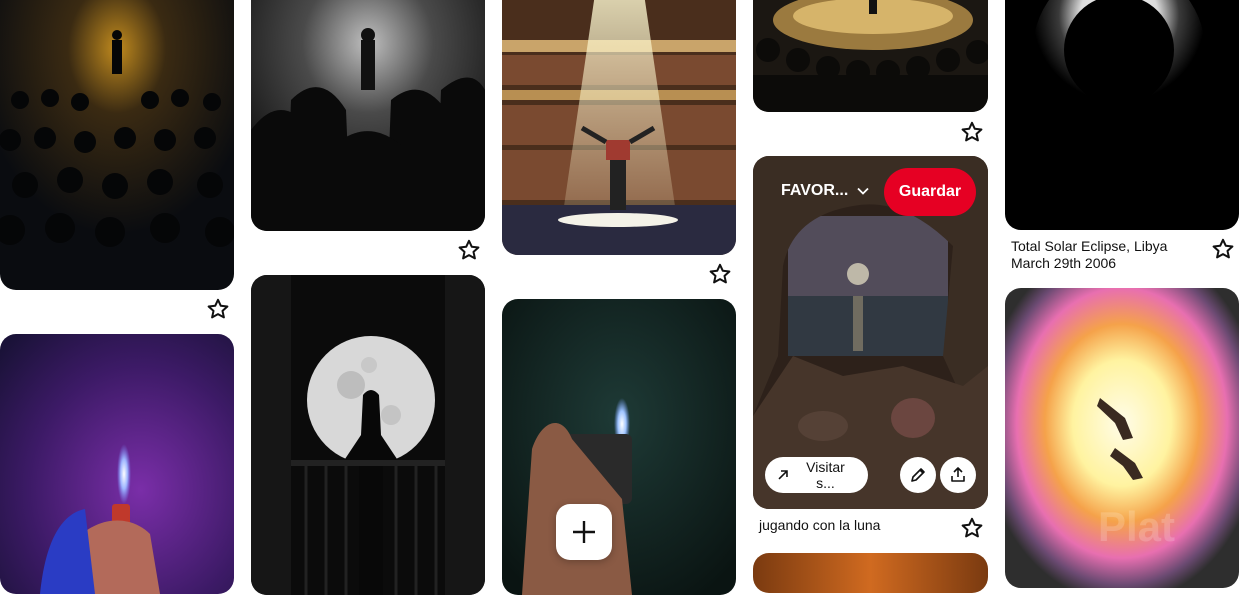  Describe the element at coordinates (117, 145) in the screenshot. I see `pin-crowd-spotlight` at that location.